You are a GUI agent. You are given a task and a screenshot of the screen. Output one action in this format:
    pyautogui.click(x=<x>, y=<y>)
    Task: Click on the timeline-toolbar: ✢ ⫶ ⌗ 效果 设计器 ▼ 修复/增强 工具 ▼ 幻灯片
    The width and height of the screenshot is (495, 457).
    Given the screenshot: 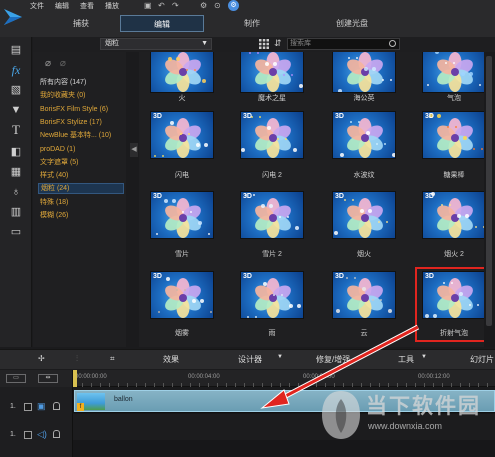 What is the action you would take?
    pyautogui.click(x=247, y=359)
    